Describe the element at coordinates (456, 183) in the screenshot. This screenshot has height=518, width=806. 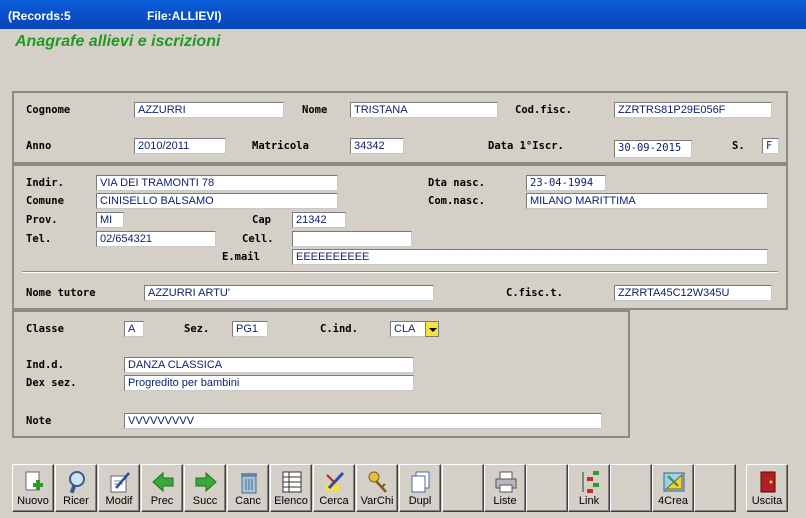
I see `label-dta-nasc: Dta nasc.` at that location.